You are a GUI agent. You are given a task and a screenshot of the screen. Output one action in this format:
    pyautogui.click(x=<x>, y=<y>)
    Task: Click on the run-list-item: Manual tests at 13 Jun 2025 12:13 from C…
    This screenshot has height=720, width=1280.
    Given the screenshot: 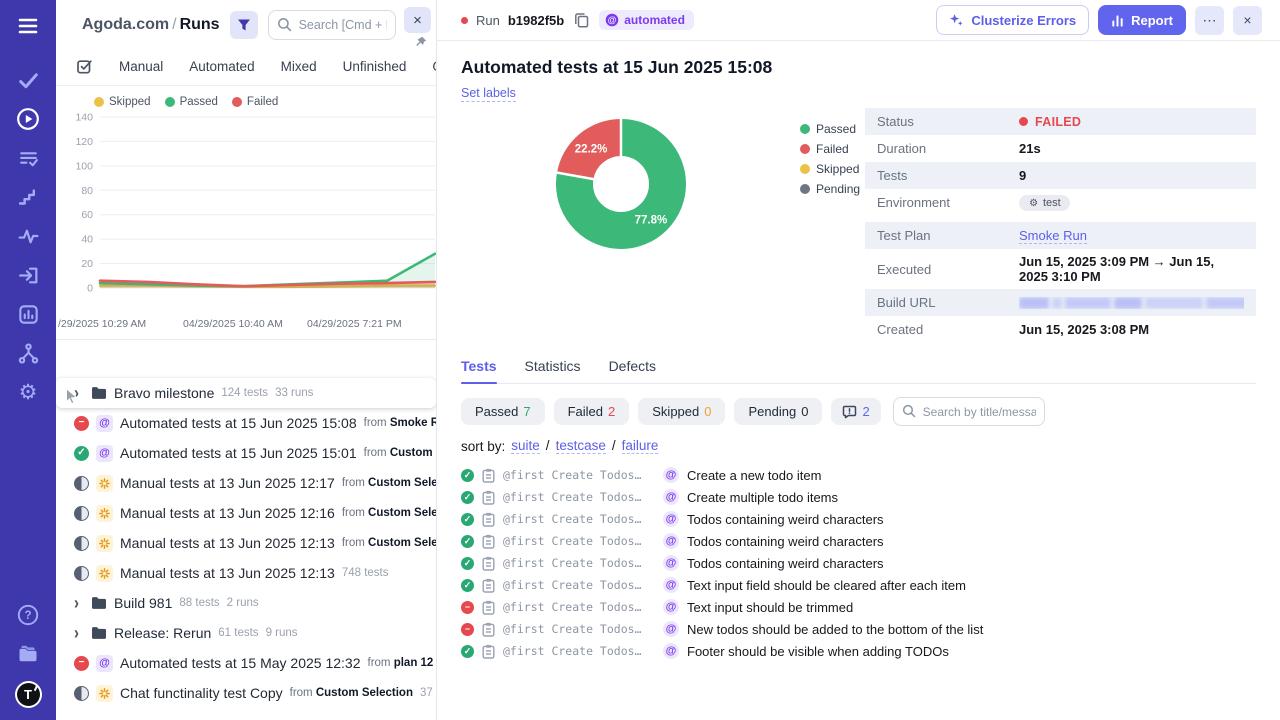 What is the action you would take?
    pyautogui.click(x=246, y=543)
    